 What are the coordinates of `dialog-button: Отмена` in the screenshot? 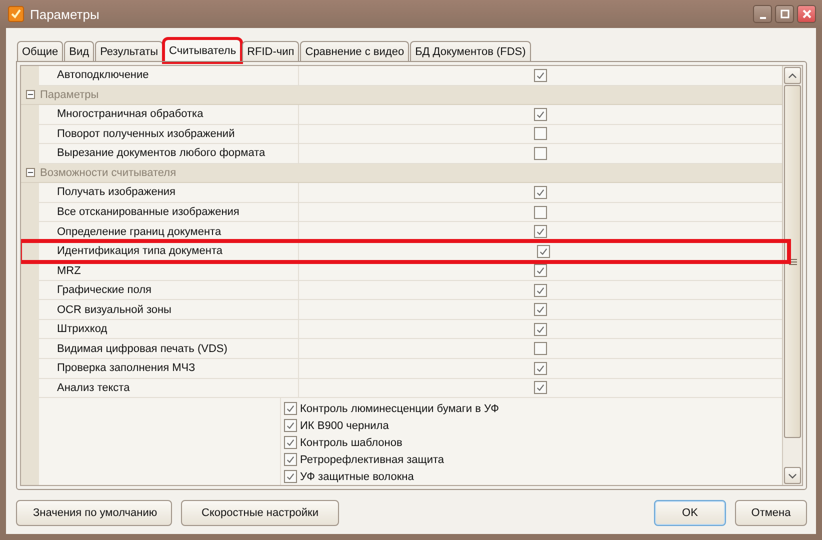 It's located at (771, 513).